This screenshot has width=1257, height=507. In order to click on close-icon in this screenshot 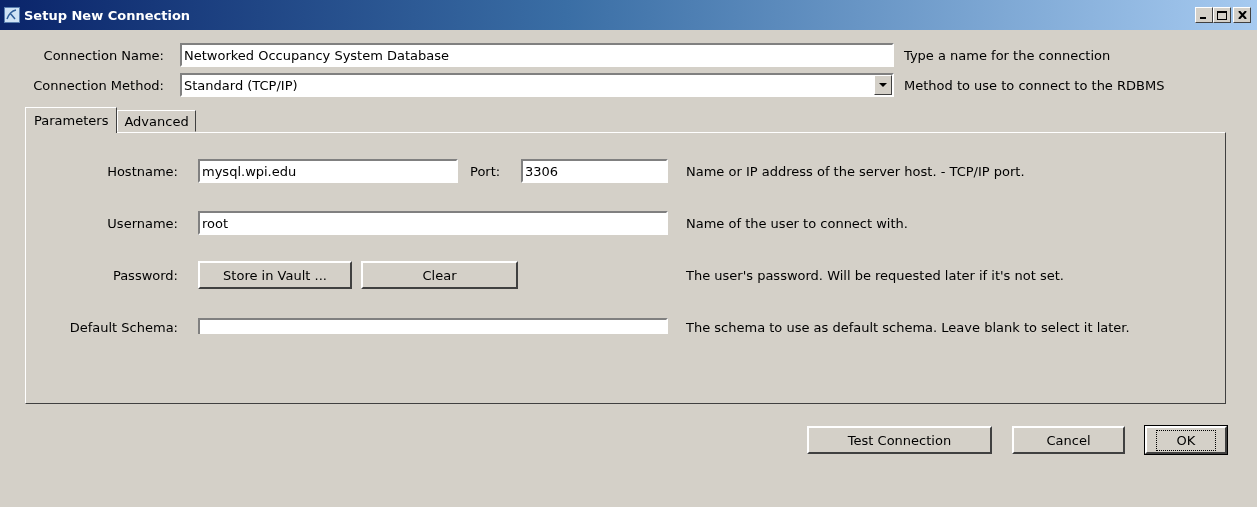, I will do `click(1242, 15)`.